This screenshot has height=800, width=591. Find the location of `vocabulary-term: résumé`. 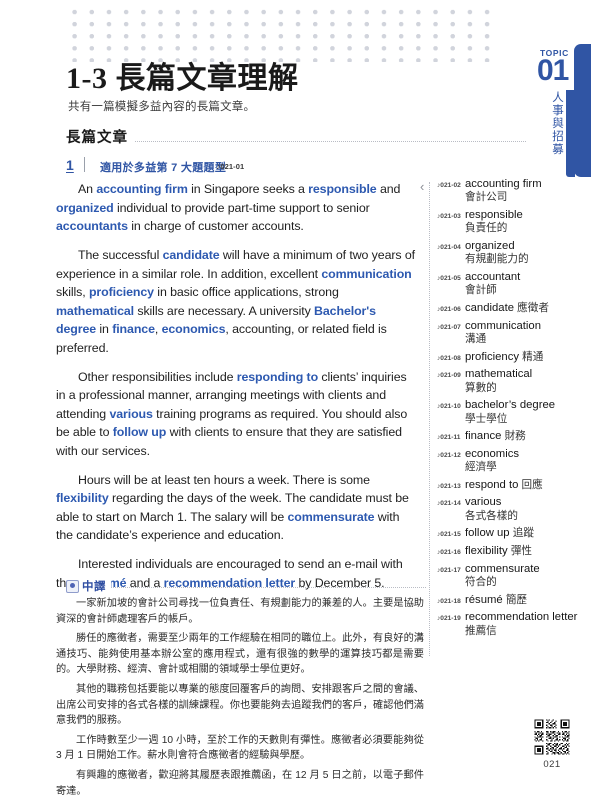

vocabulary-term: résumé is located at coordinates (484, 599).